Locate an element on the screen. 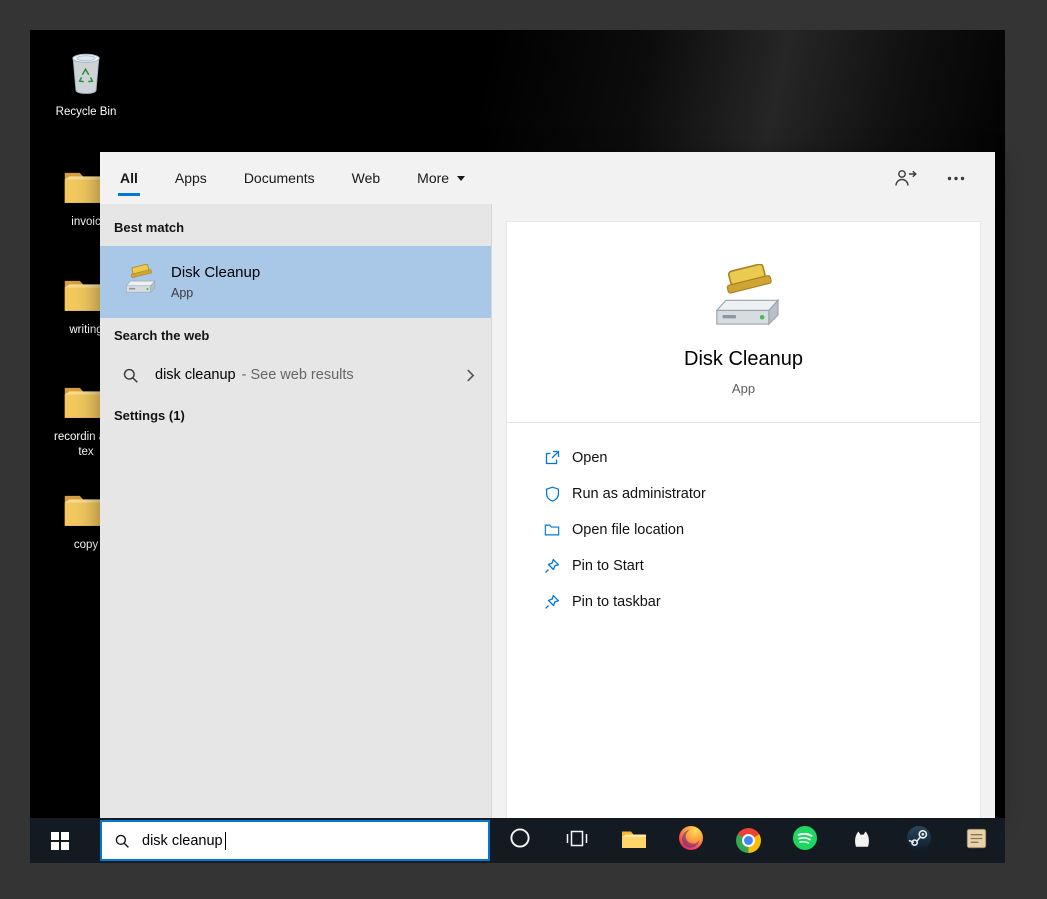 The image size is (1047, 899). windows-logo-icon is located at coordinates (60, 840).